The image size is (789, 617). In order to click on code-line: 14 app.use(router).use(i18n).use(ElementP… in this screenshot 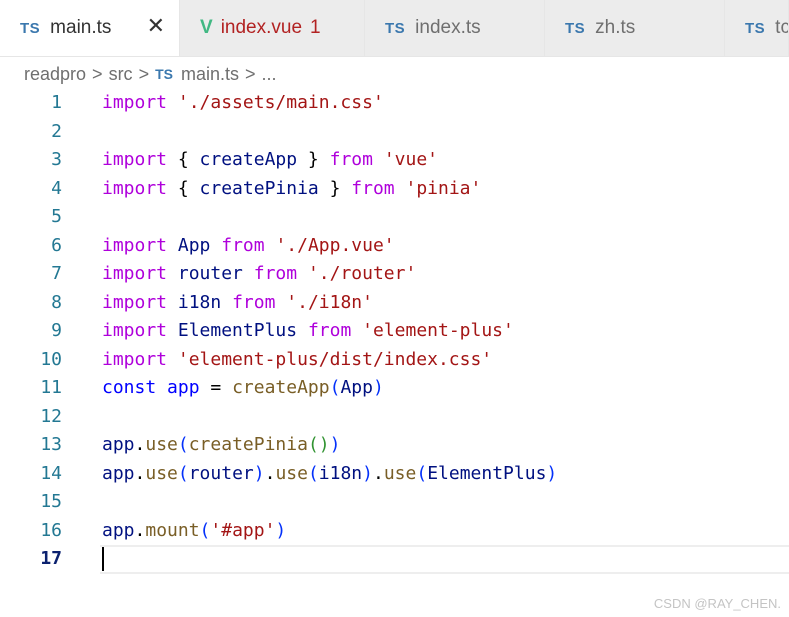, I will do `click(394, 474)`.